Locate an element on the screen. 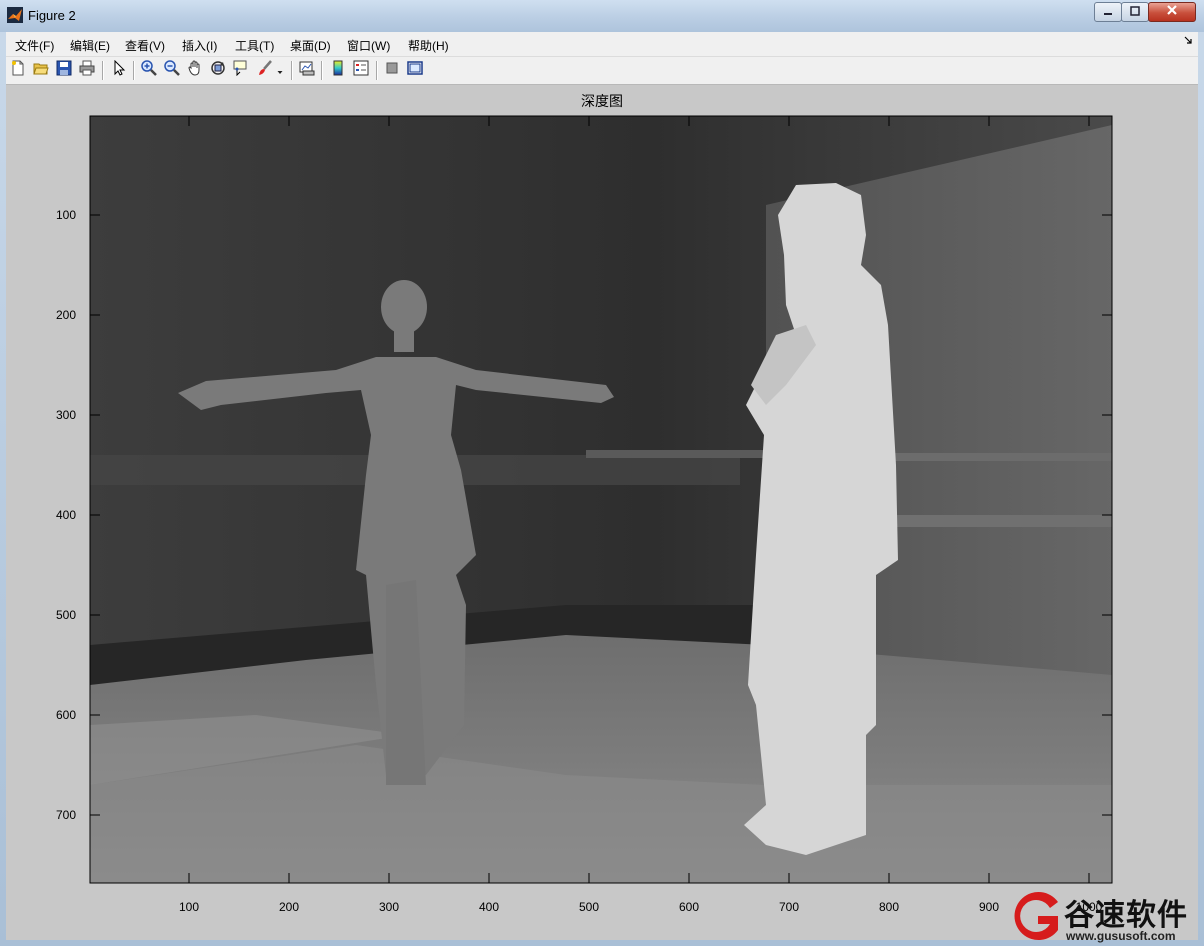  show-plot-tools-button is located at coordinates (415, 70).